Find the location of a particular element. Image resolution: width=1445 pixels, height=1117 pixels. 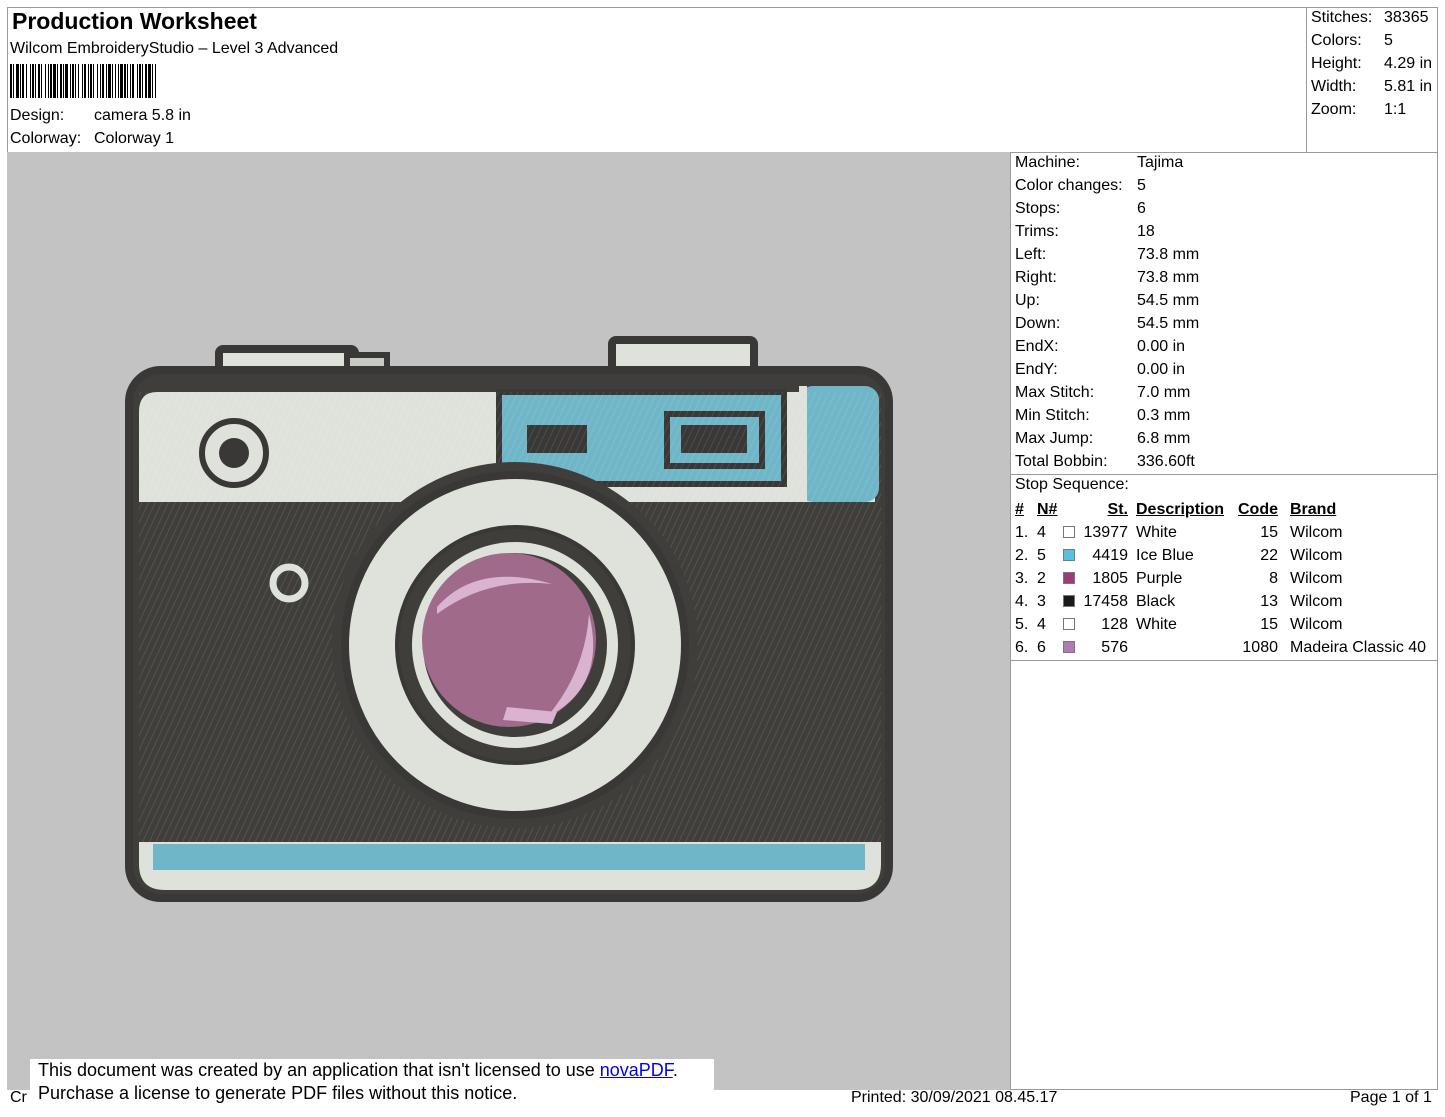

machine-stat-label: Max Jump: is located at coordinates (1054, 438).